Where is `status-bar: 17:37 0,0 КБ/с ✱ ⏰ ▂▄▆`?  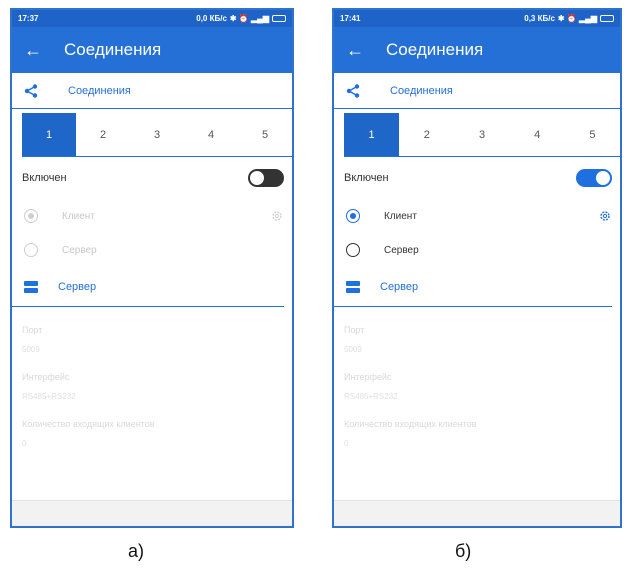 status-bar: 17:37 0,0 КБ/с ✱ ⏰ ▂▄▆ is located at coordinates (152, 18).